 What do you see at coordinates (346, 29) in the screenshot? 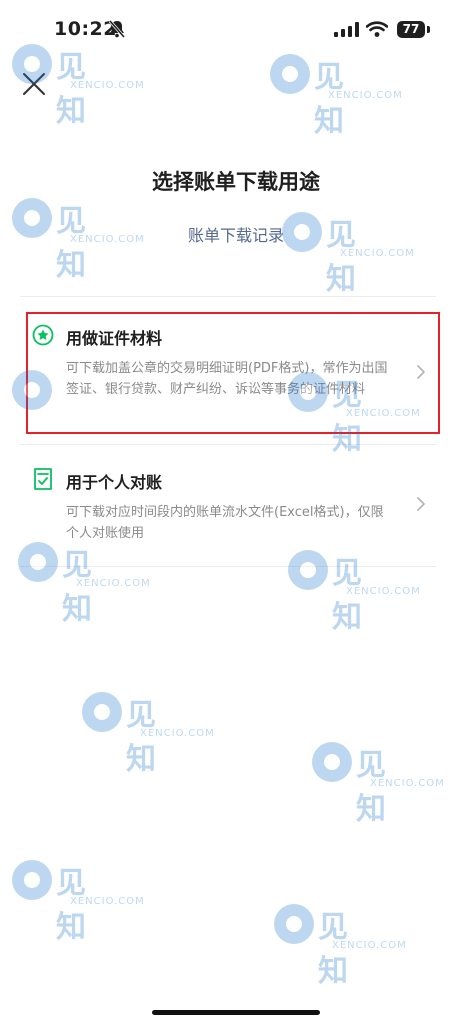
I see `cellular-signal-icon` at bounding box center [346, 29].